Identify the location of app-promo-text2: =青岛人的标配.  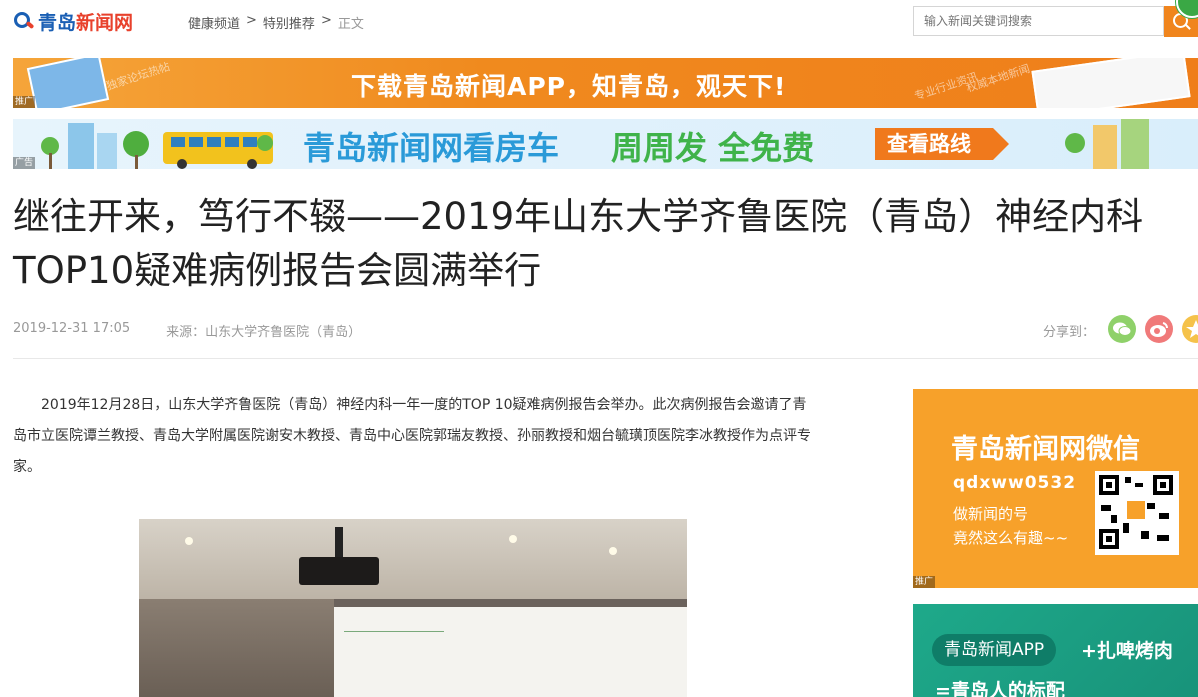
(1000, 688).